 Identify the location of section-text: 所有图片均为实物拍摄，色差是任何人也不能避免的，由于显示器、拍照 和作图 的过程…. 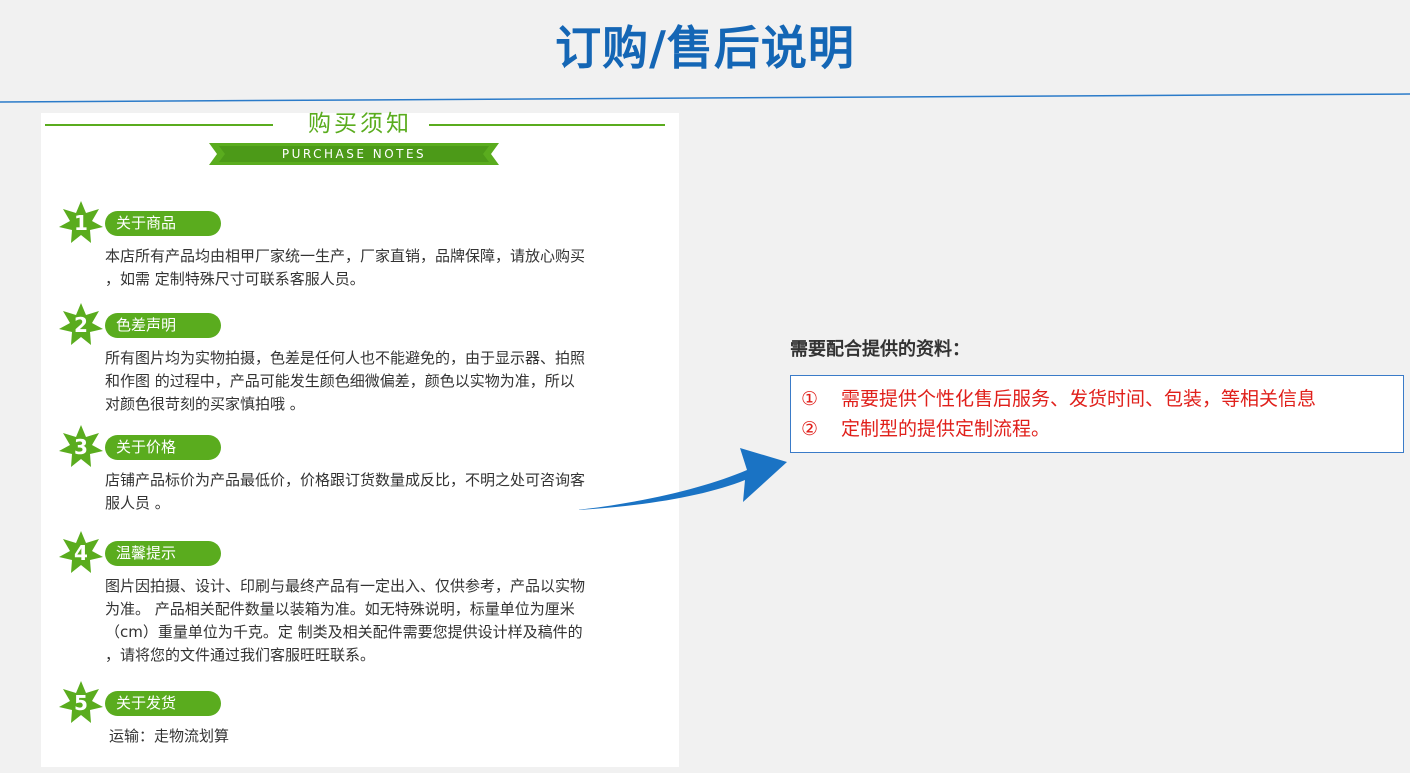
(345, 381).